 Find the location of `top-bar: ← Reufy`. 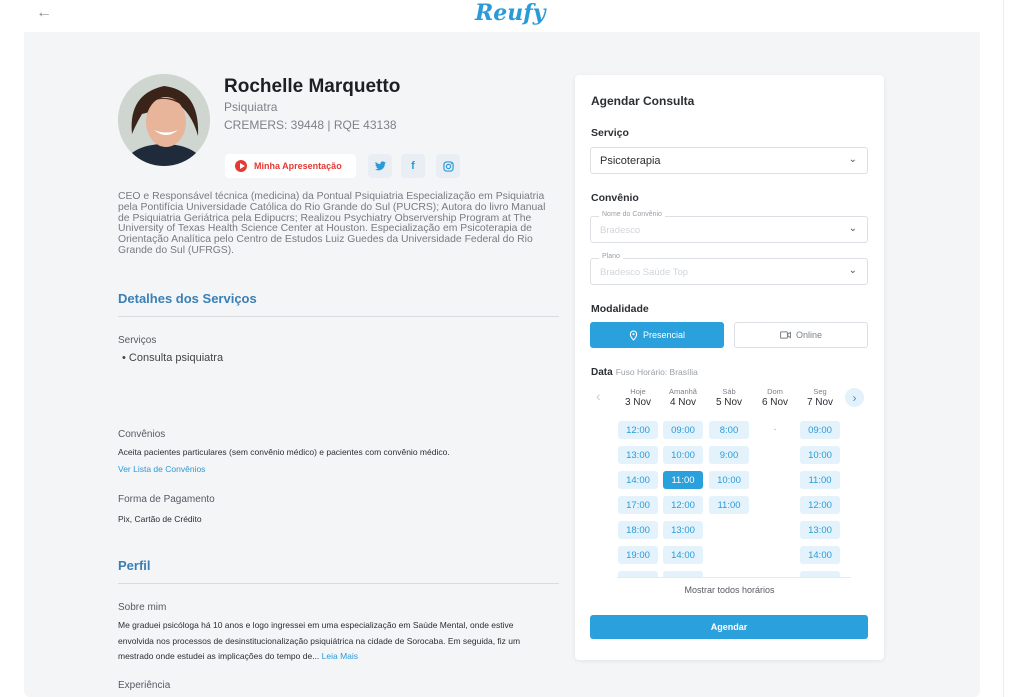

top-bar: ← Reufy is located at coordinates (501, 16).